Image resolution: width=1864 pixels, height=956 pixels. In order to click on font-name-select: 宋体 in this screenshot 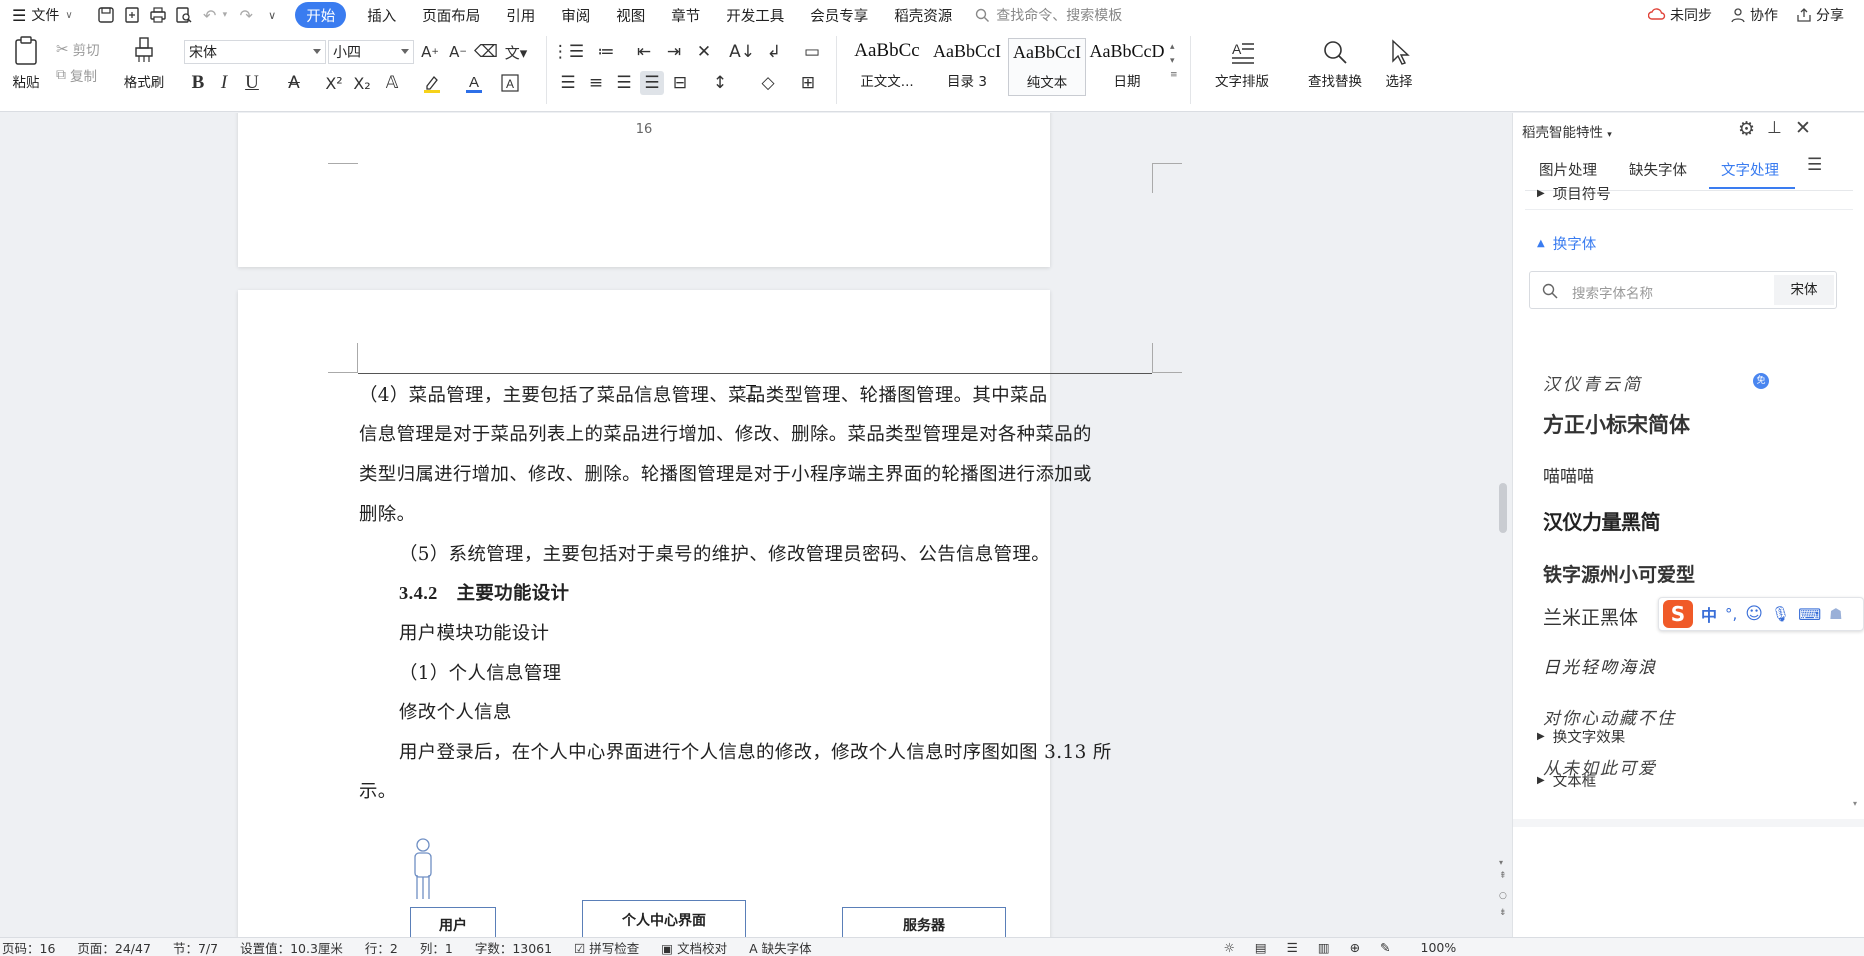, I will do `click(255, 52)`.